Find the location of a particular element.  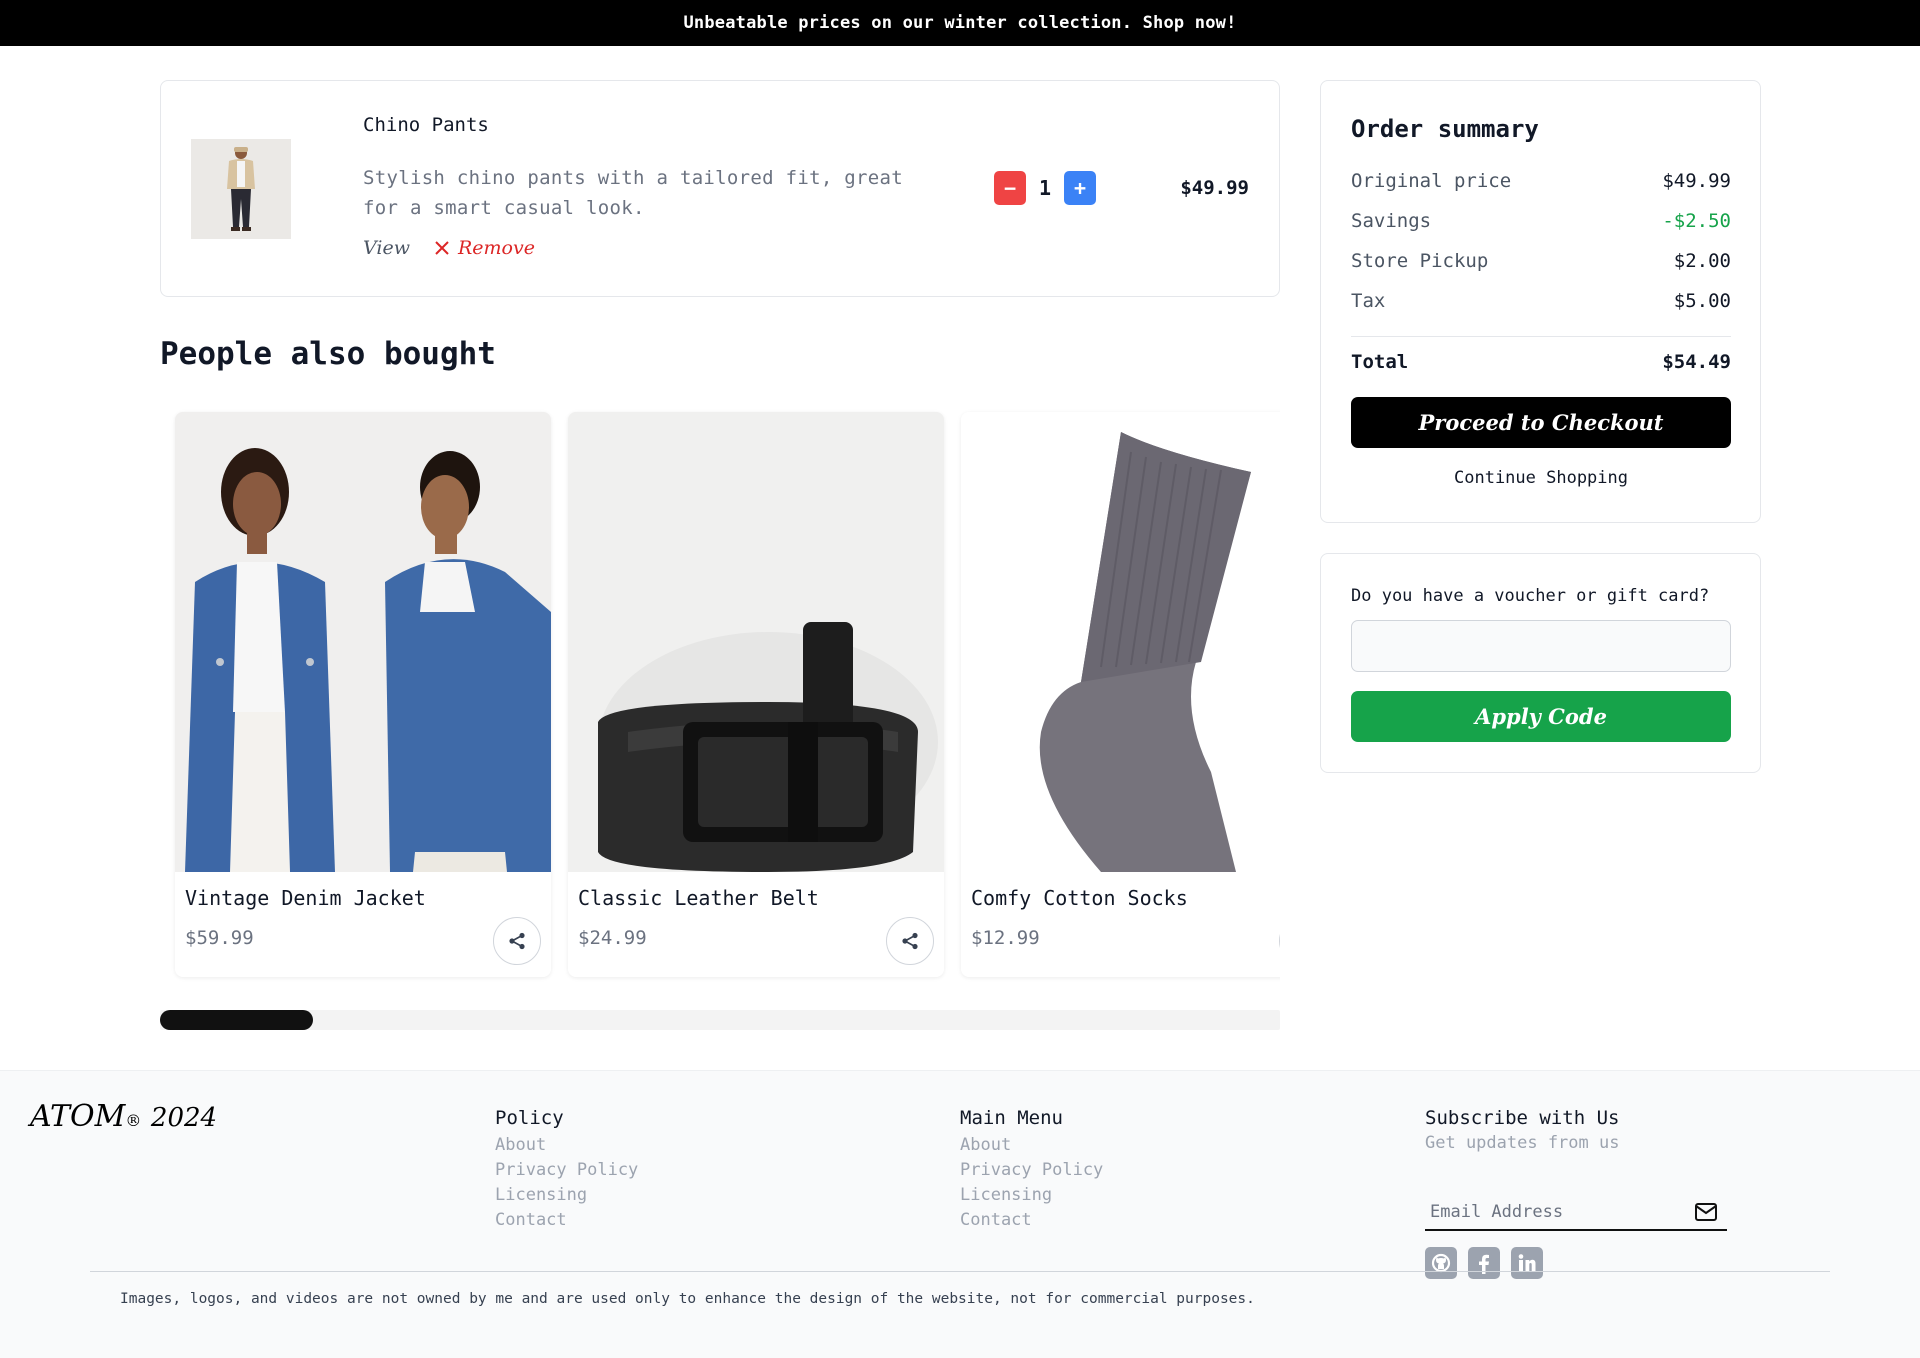

email-input is located at coordinates (1555, 1212).